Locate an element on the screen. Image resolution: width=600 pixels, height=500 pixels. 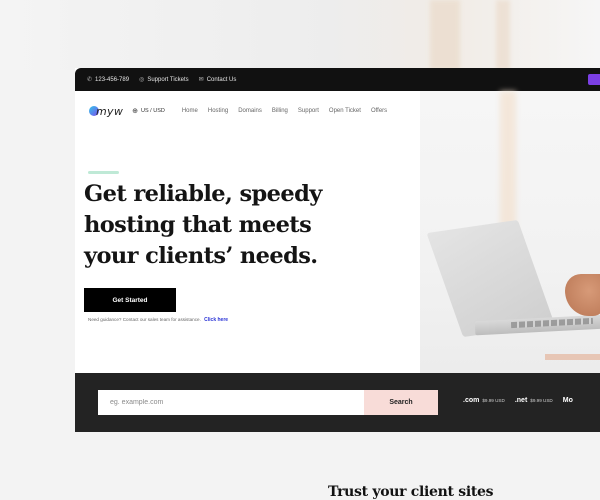
tld-name: Mo is located at coordinates (567, 400).